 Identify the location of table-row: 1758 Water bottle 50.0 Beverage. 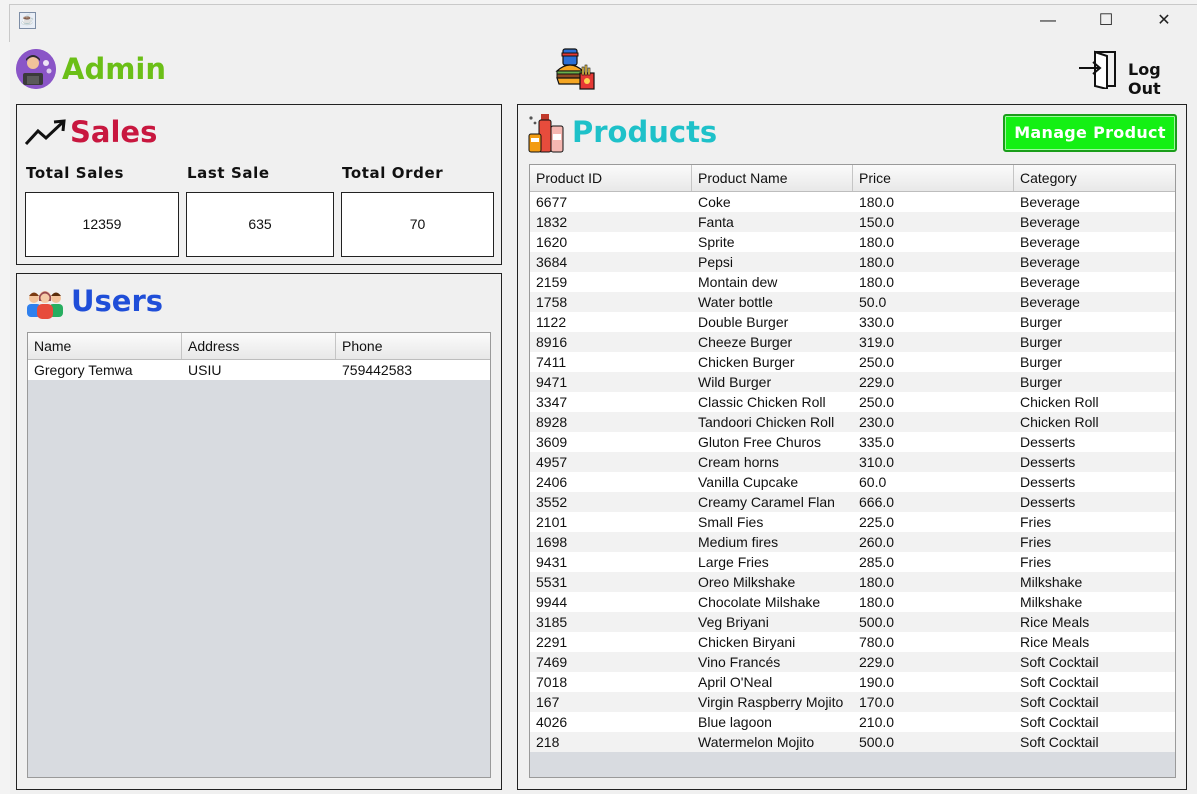
(852, 302).